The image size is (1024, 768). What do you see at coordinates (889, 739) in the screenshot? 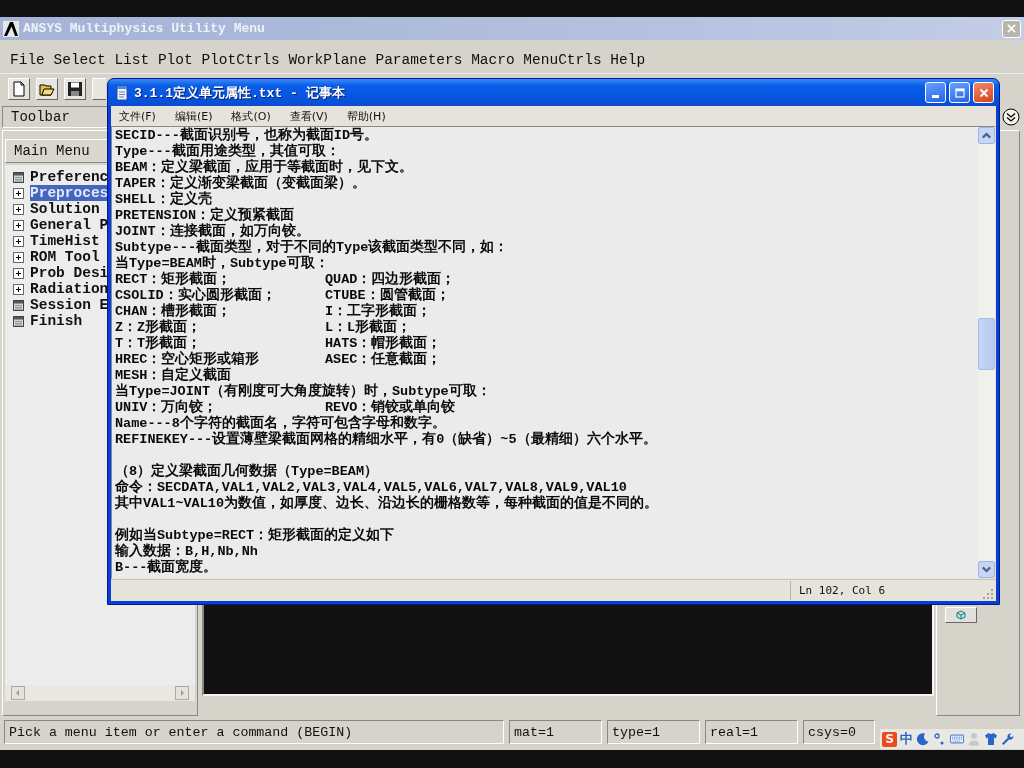
I see `ime-logo: S` at bounding box center [889, 739].